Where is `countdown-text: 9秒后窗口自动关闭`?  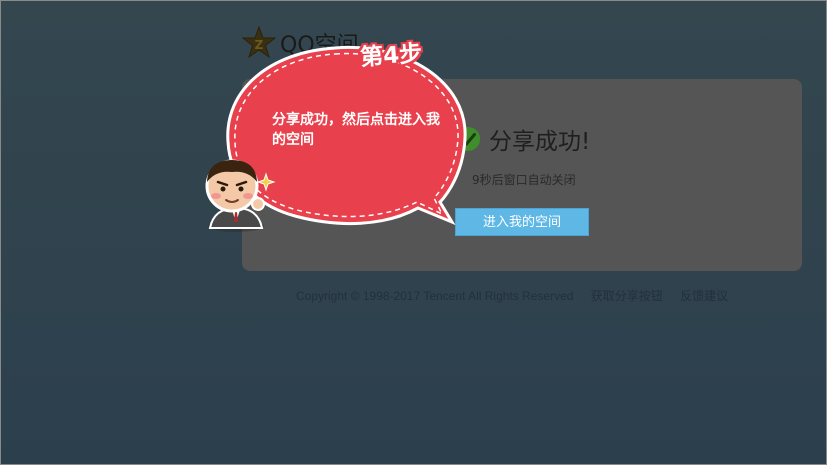
countdown-text: 9秒后窗口自动关闭 is located at coordinates (524, 180).